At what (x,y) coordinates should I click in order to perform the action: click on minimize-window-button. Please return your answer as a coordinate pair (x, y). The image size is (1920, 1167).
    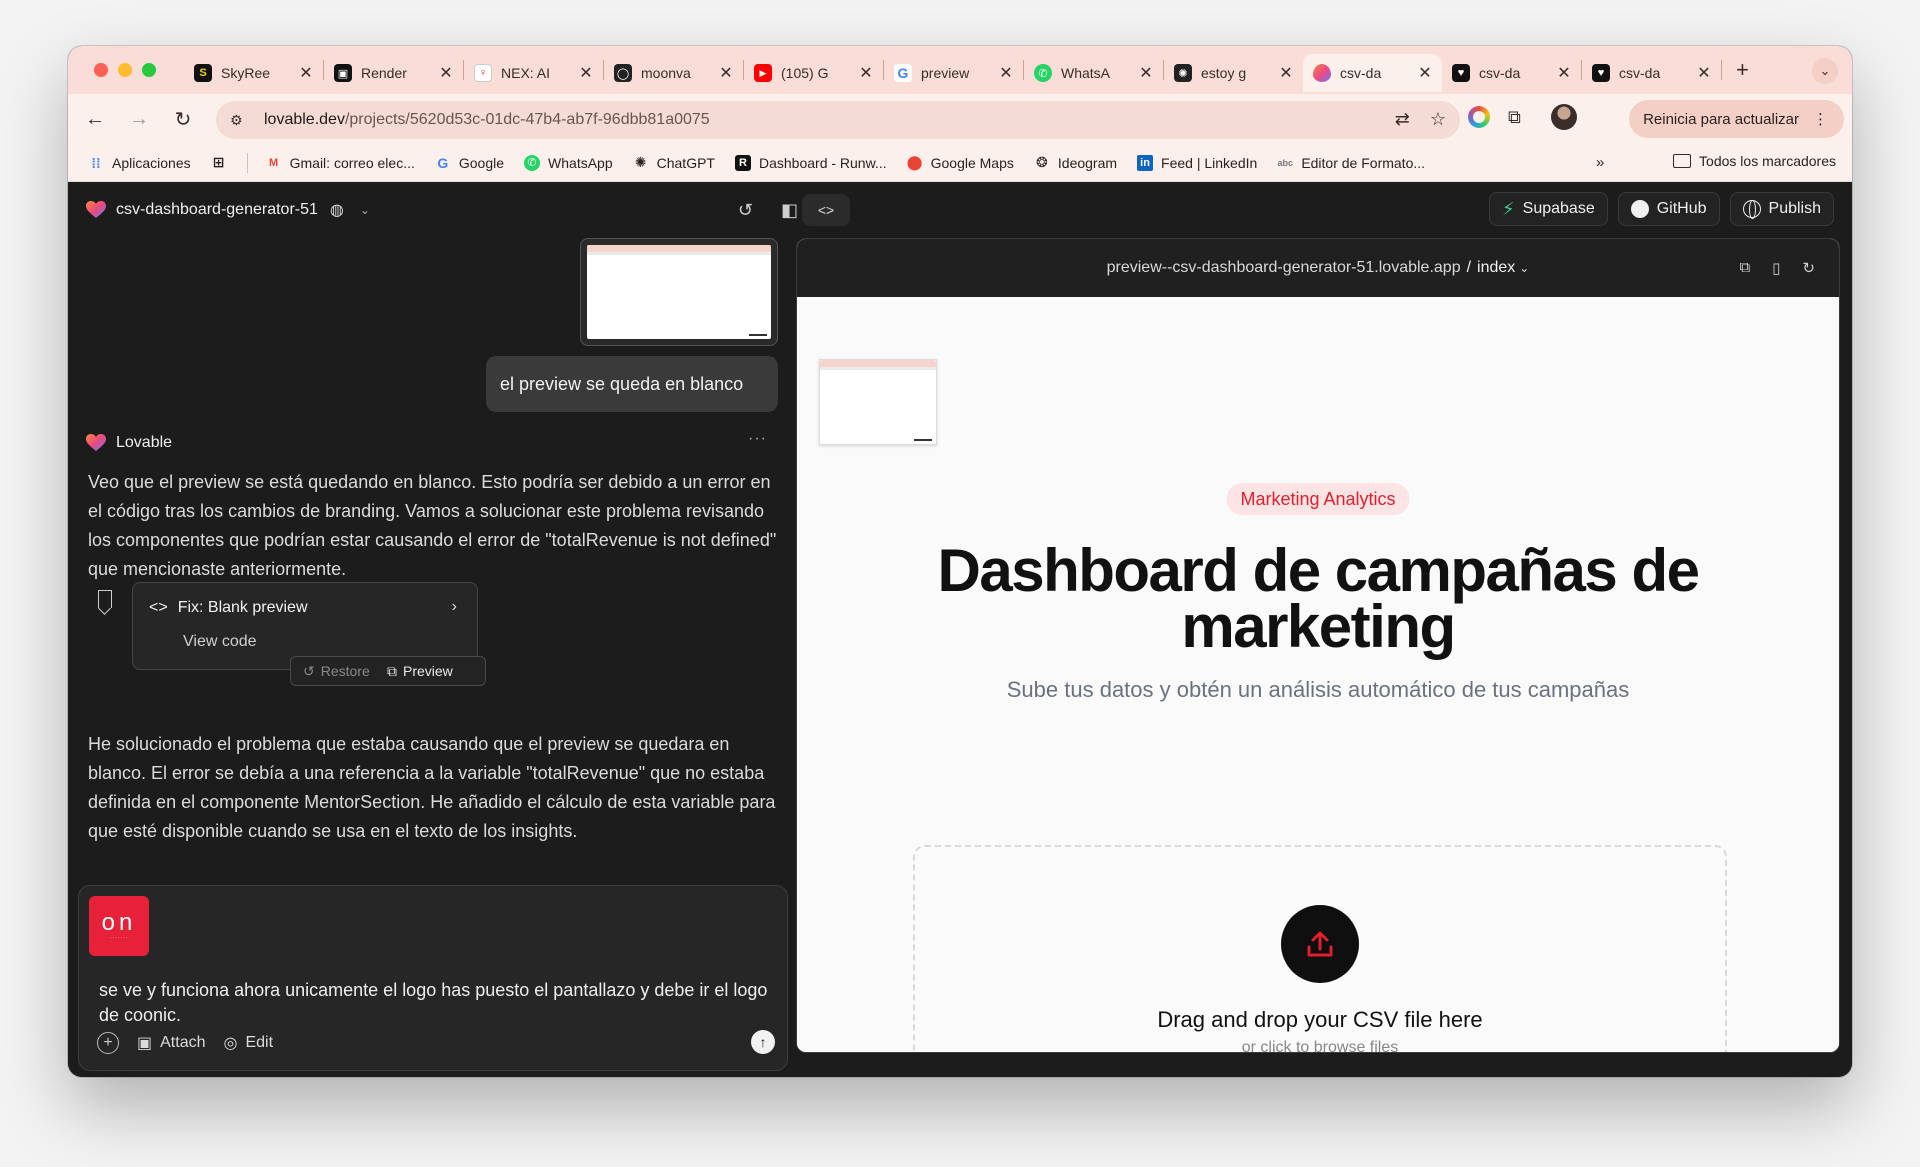
    Looking at the image, I should click on (125, 70).